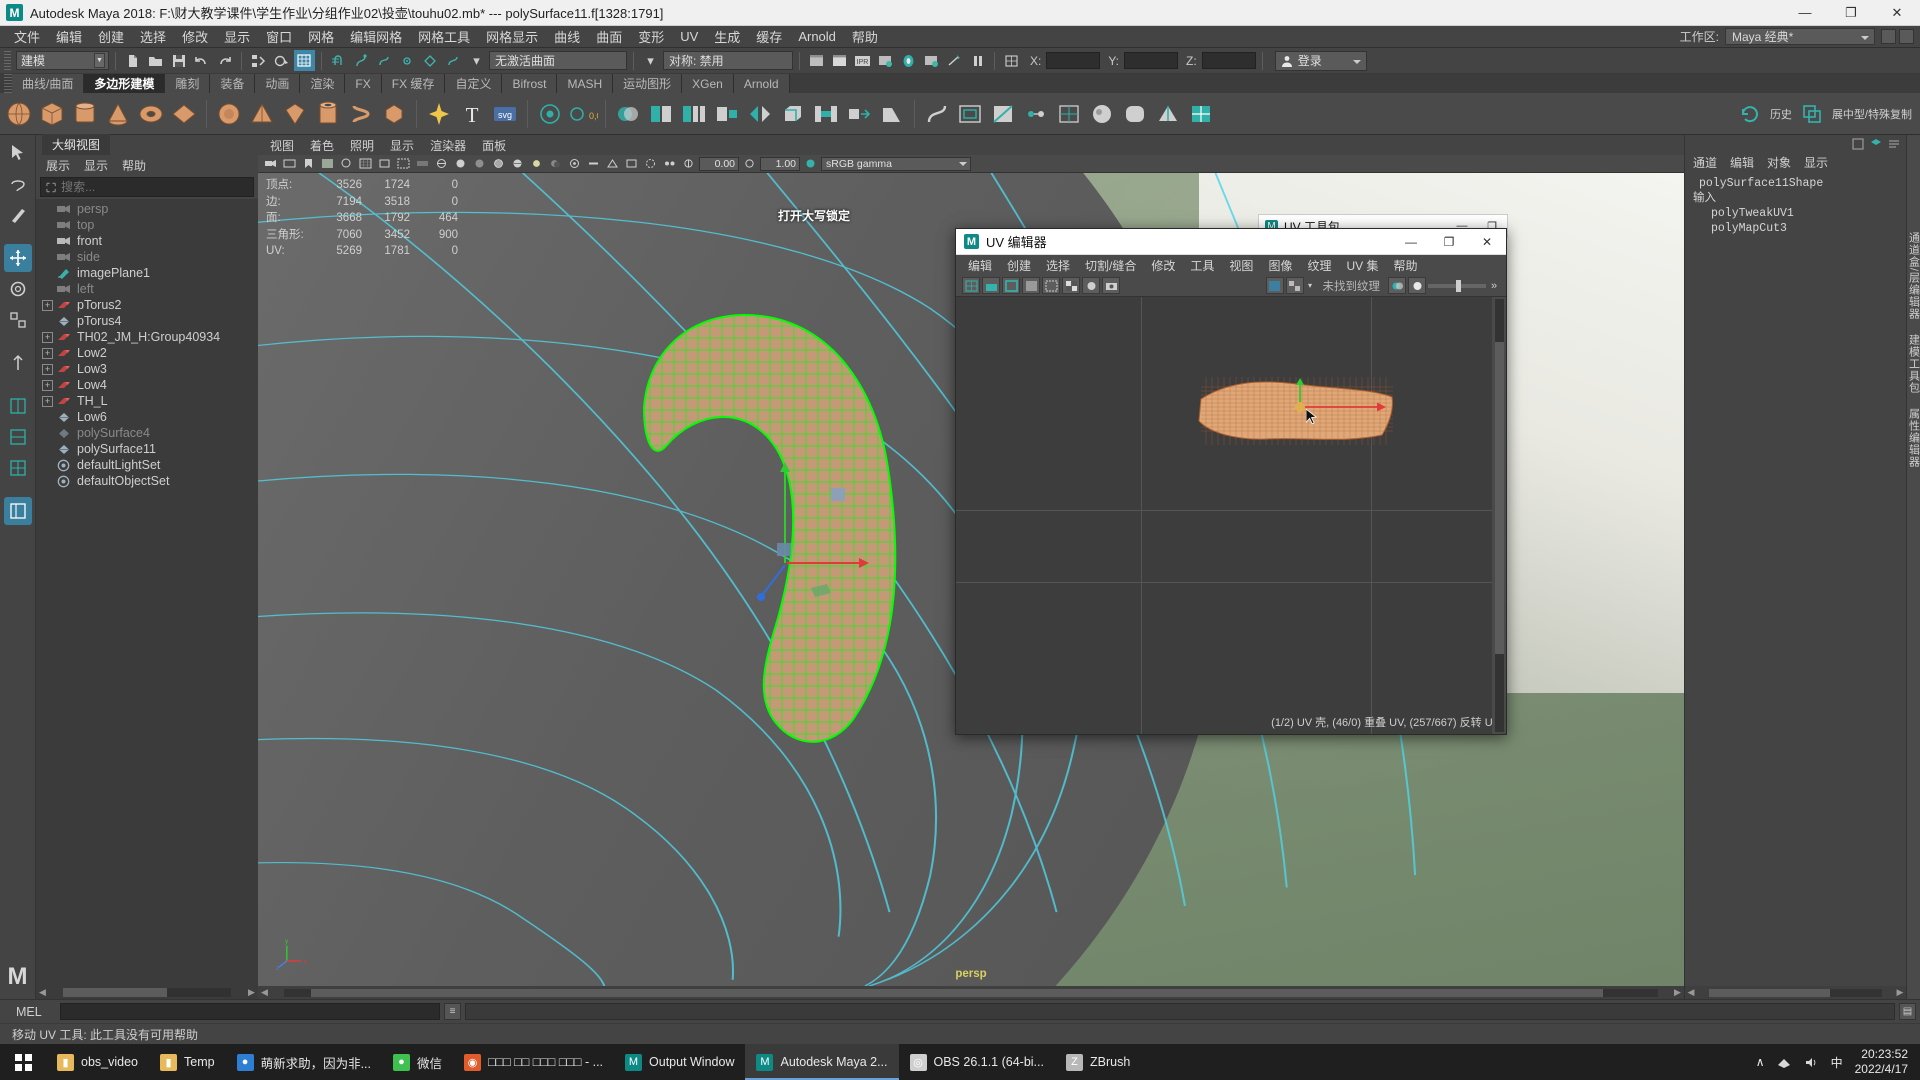  Describe the element at coordinates (118, 114) in the screenshot. I see `shelf-cone-icon` at that location.